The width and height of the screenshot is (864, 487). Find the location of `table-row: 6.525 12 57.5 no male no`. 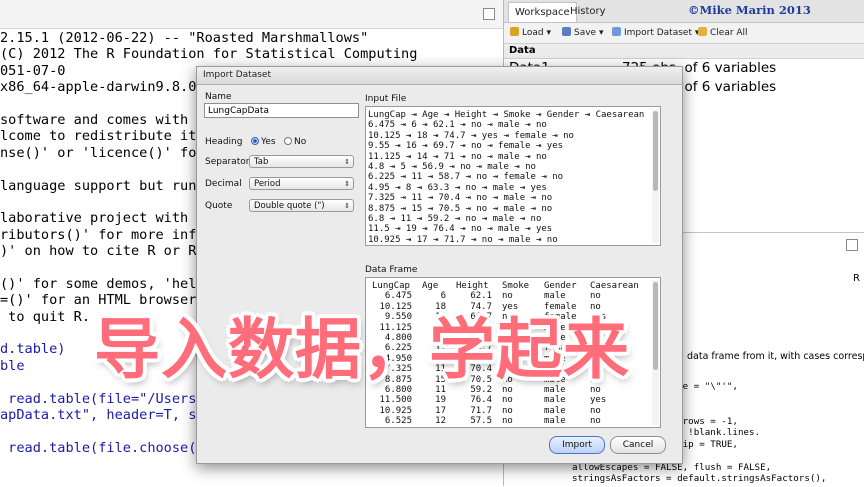

table-row: 6.525 12 57.5 no male no is located at coordinates (505, 421).